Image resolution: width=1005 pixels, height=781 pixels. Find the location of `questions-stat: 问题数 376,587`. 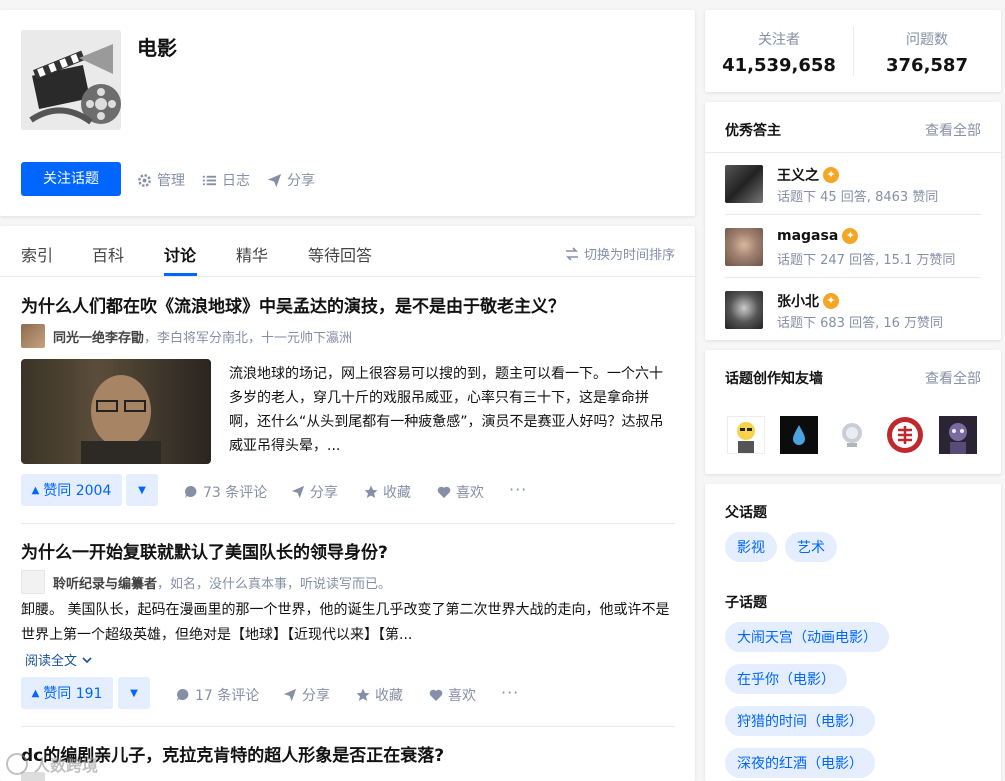

questions-stat: 问题数 376,587 is located at coordinates (927, 51).